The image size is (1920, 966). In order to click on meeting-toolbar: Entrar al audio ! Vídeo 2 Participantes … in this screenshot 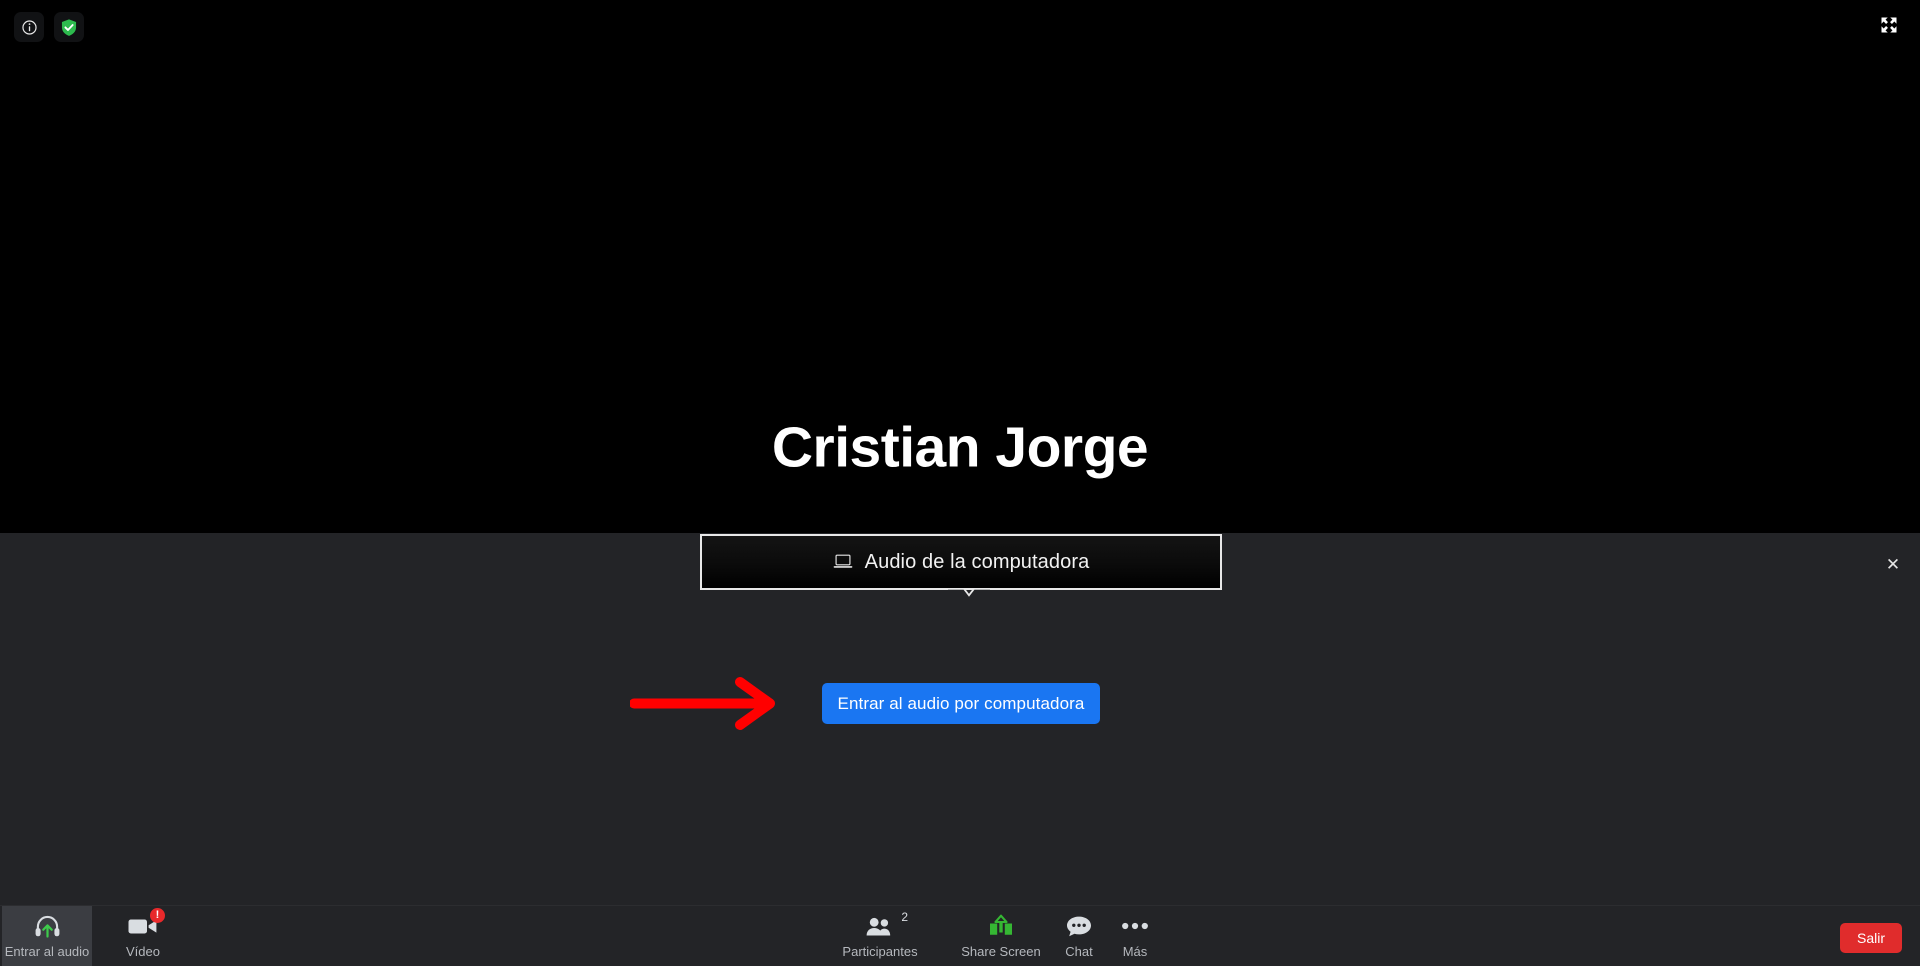, I will do `click(960, 935)`.